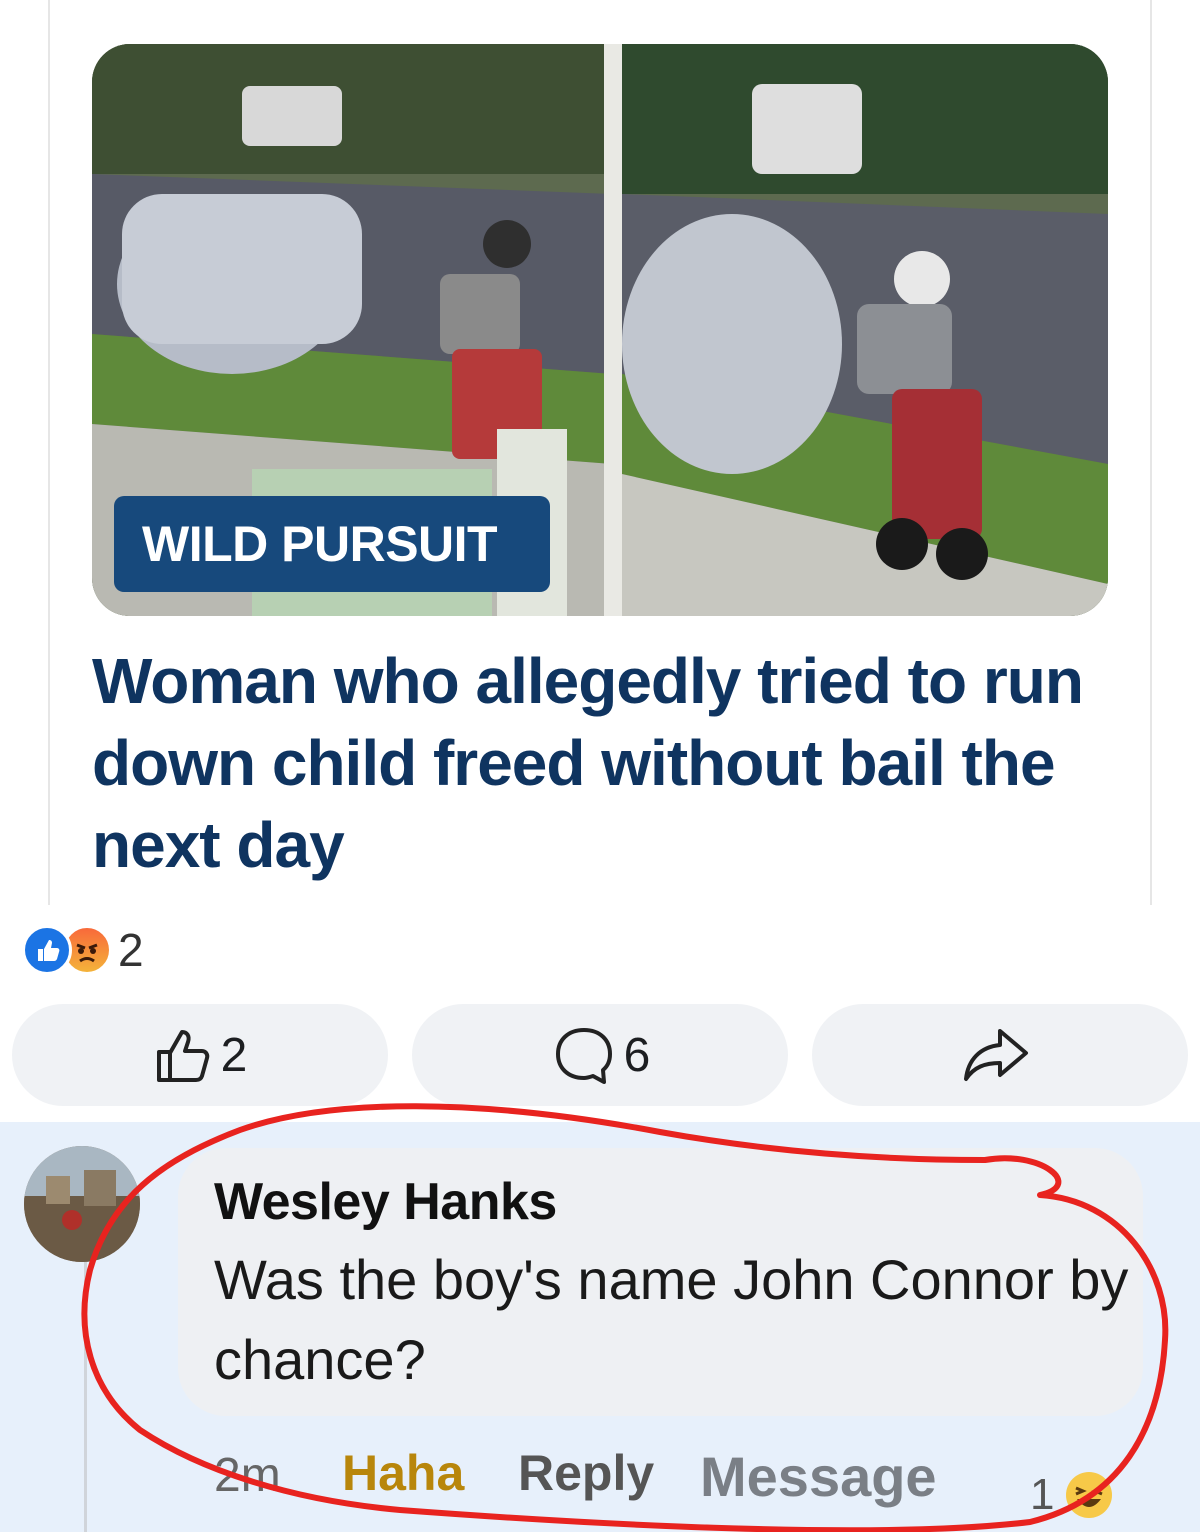 Image resolution: width=1200 pixels, height=1532 pixels. I want to click on thread-line, so click(85, 1397).